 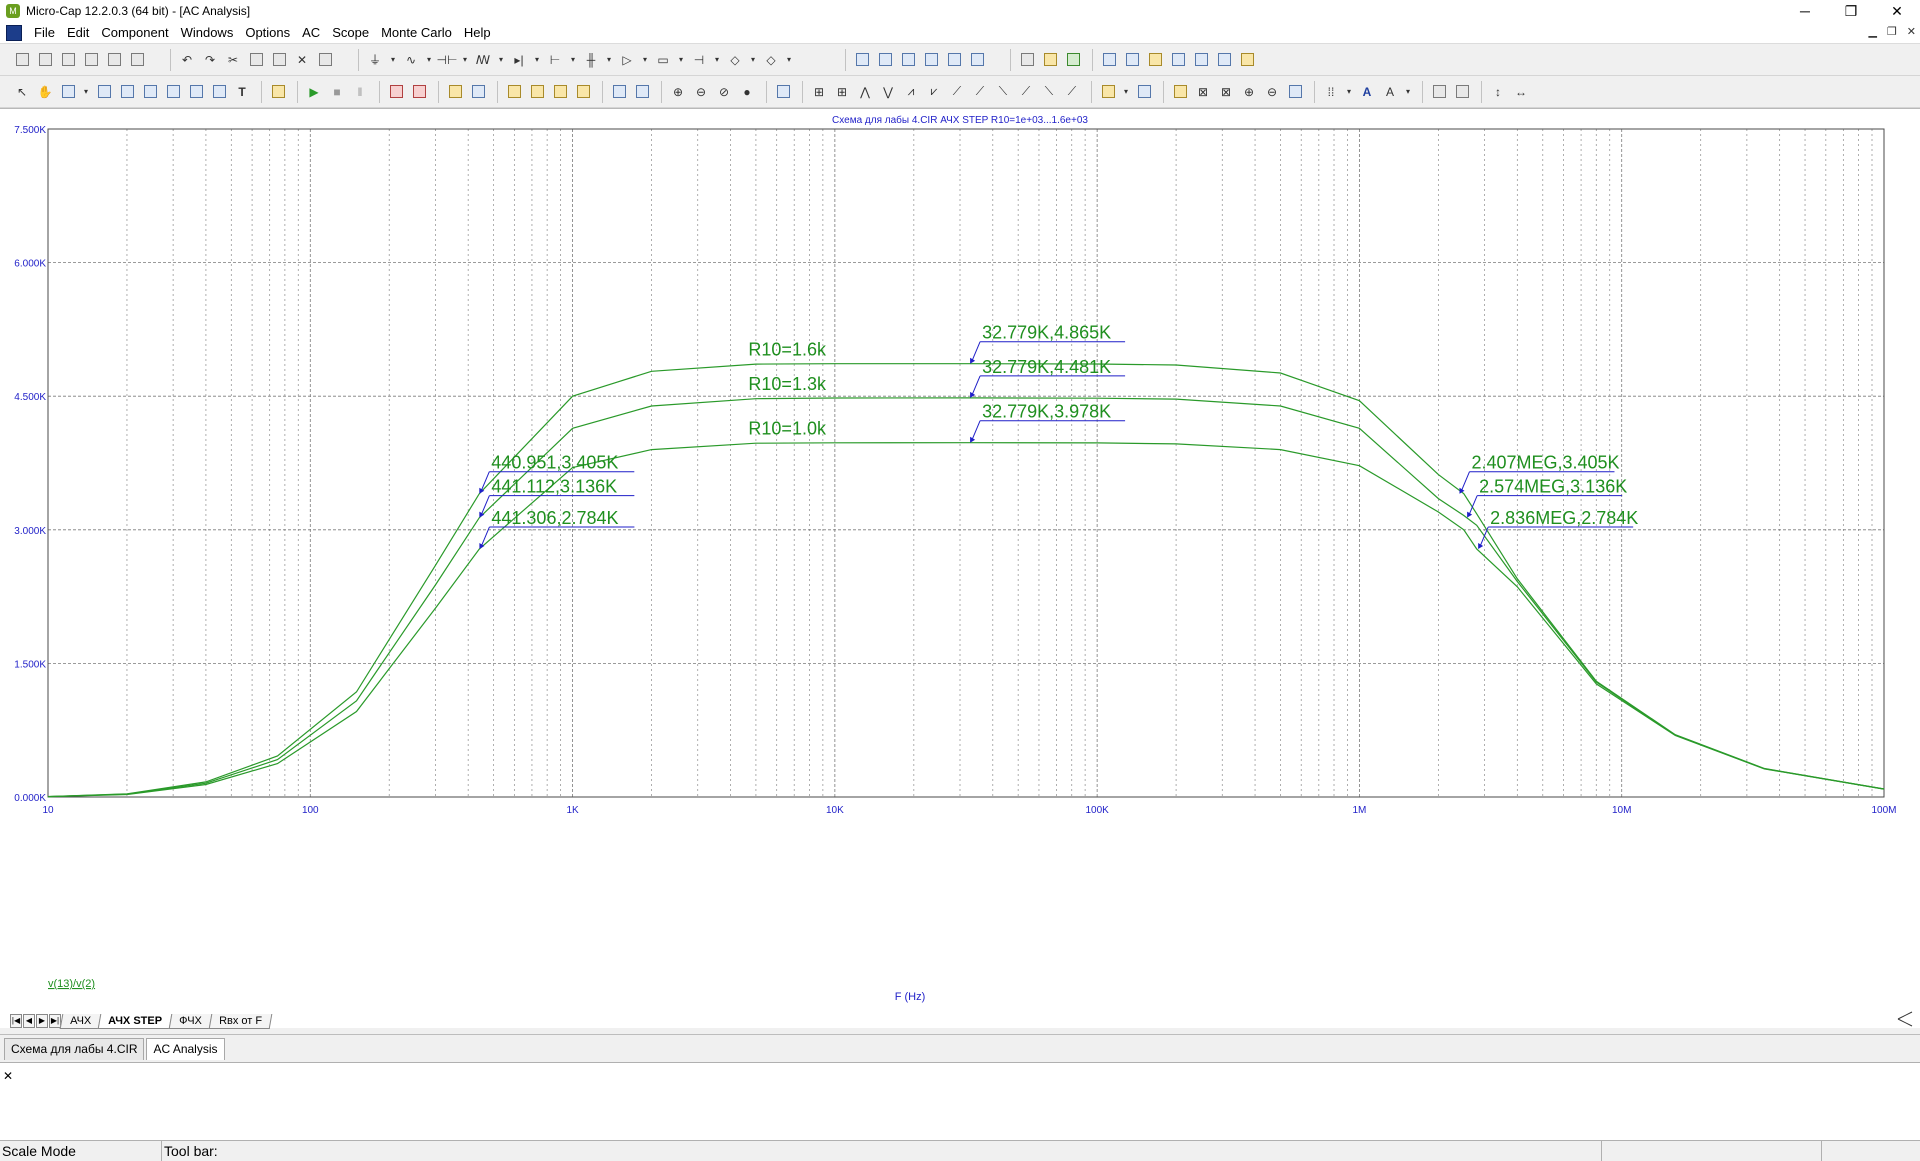 What do you see at coordinates (783, 92) in the screenshot?
I see `cursor-icon` at bounding box center [783, 92].